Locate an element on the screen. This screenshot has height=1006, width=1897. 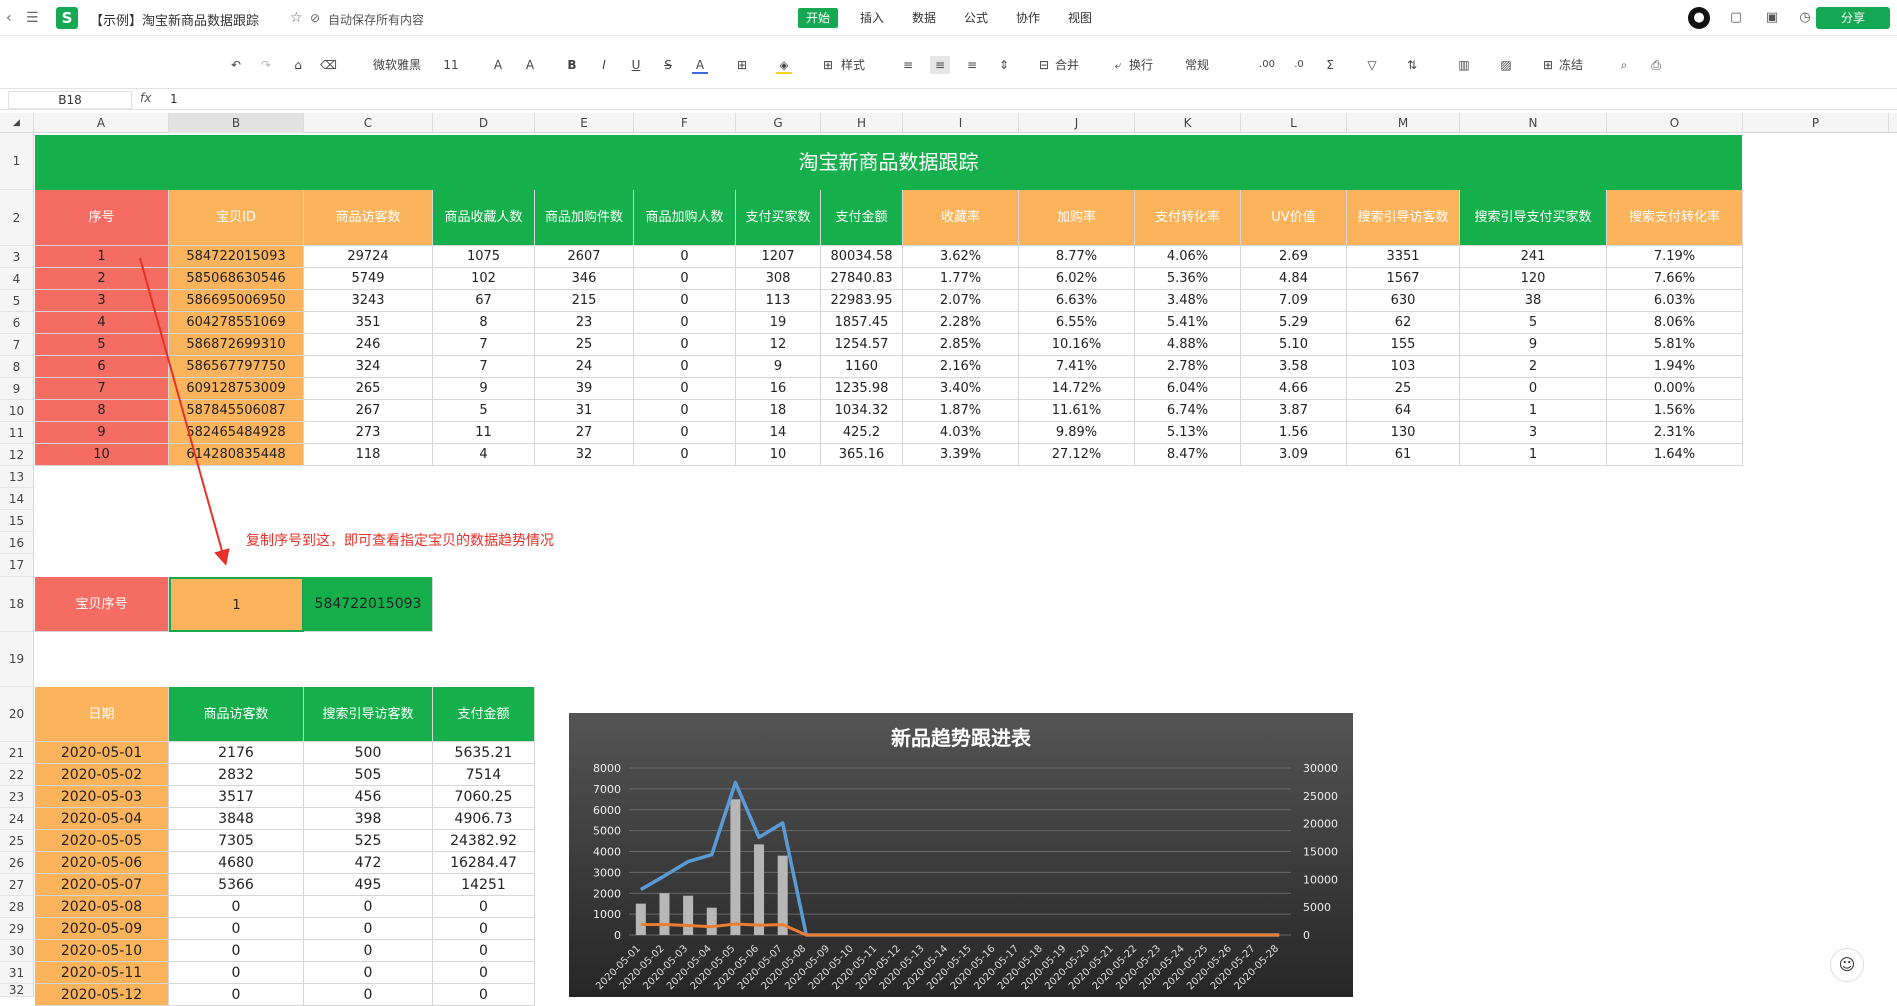
table-cell: 19 is located at coordinates (778, 323).